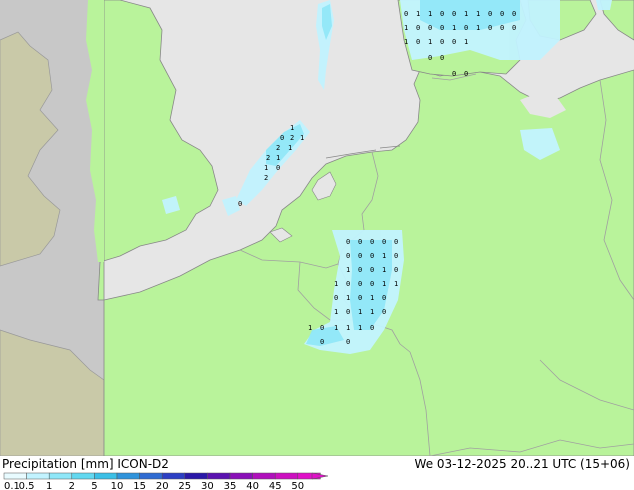 Image resolution: width=634 pixels, height=490 pixels. Describe the element at coordinates (252, 485) in the screenshot. I see `legend-tick-label: 40` at that location.